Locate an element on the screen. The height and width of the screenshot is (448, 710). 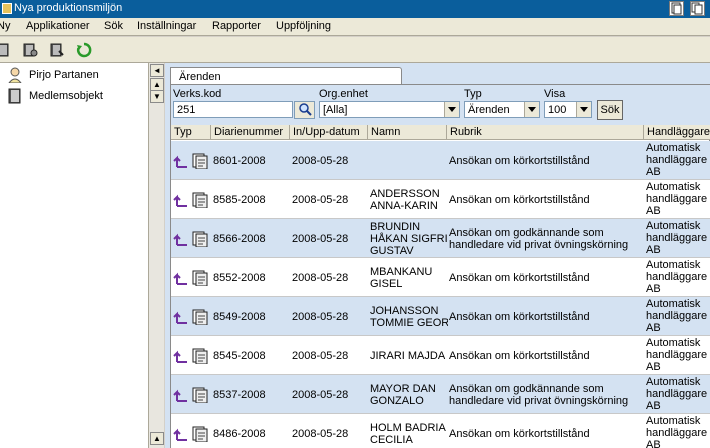
refresh-button is located at coordinates (84, 50).